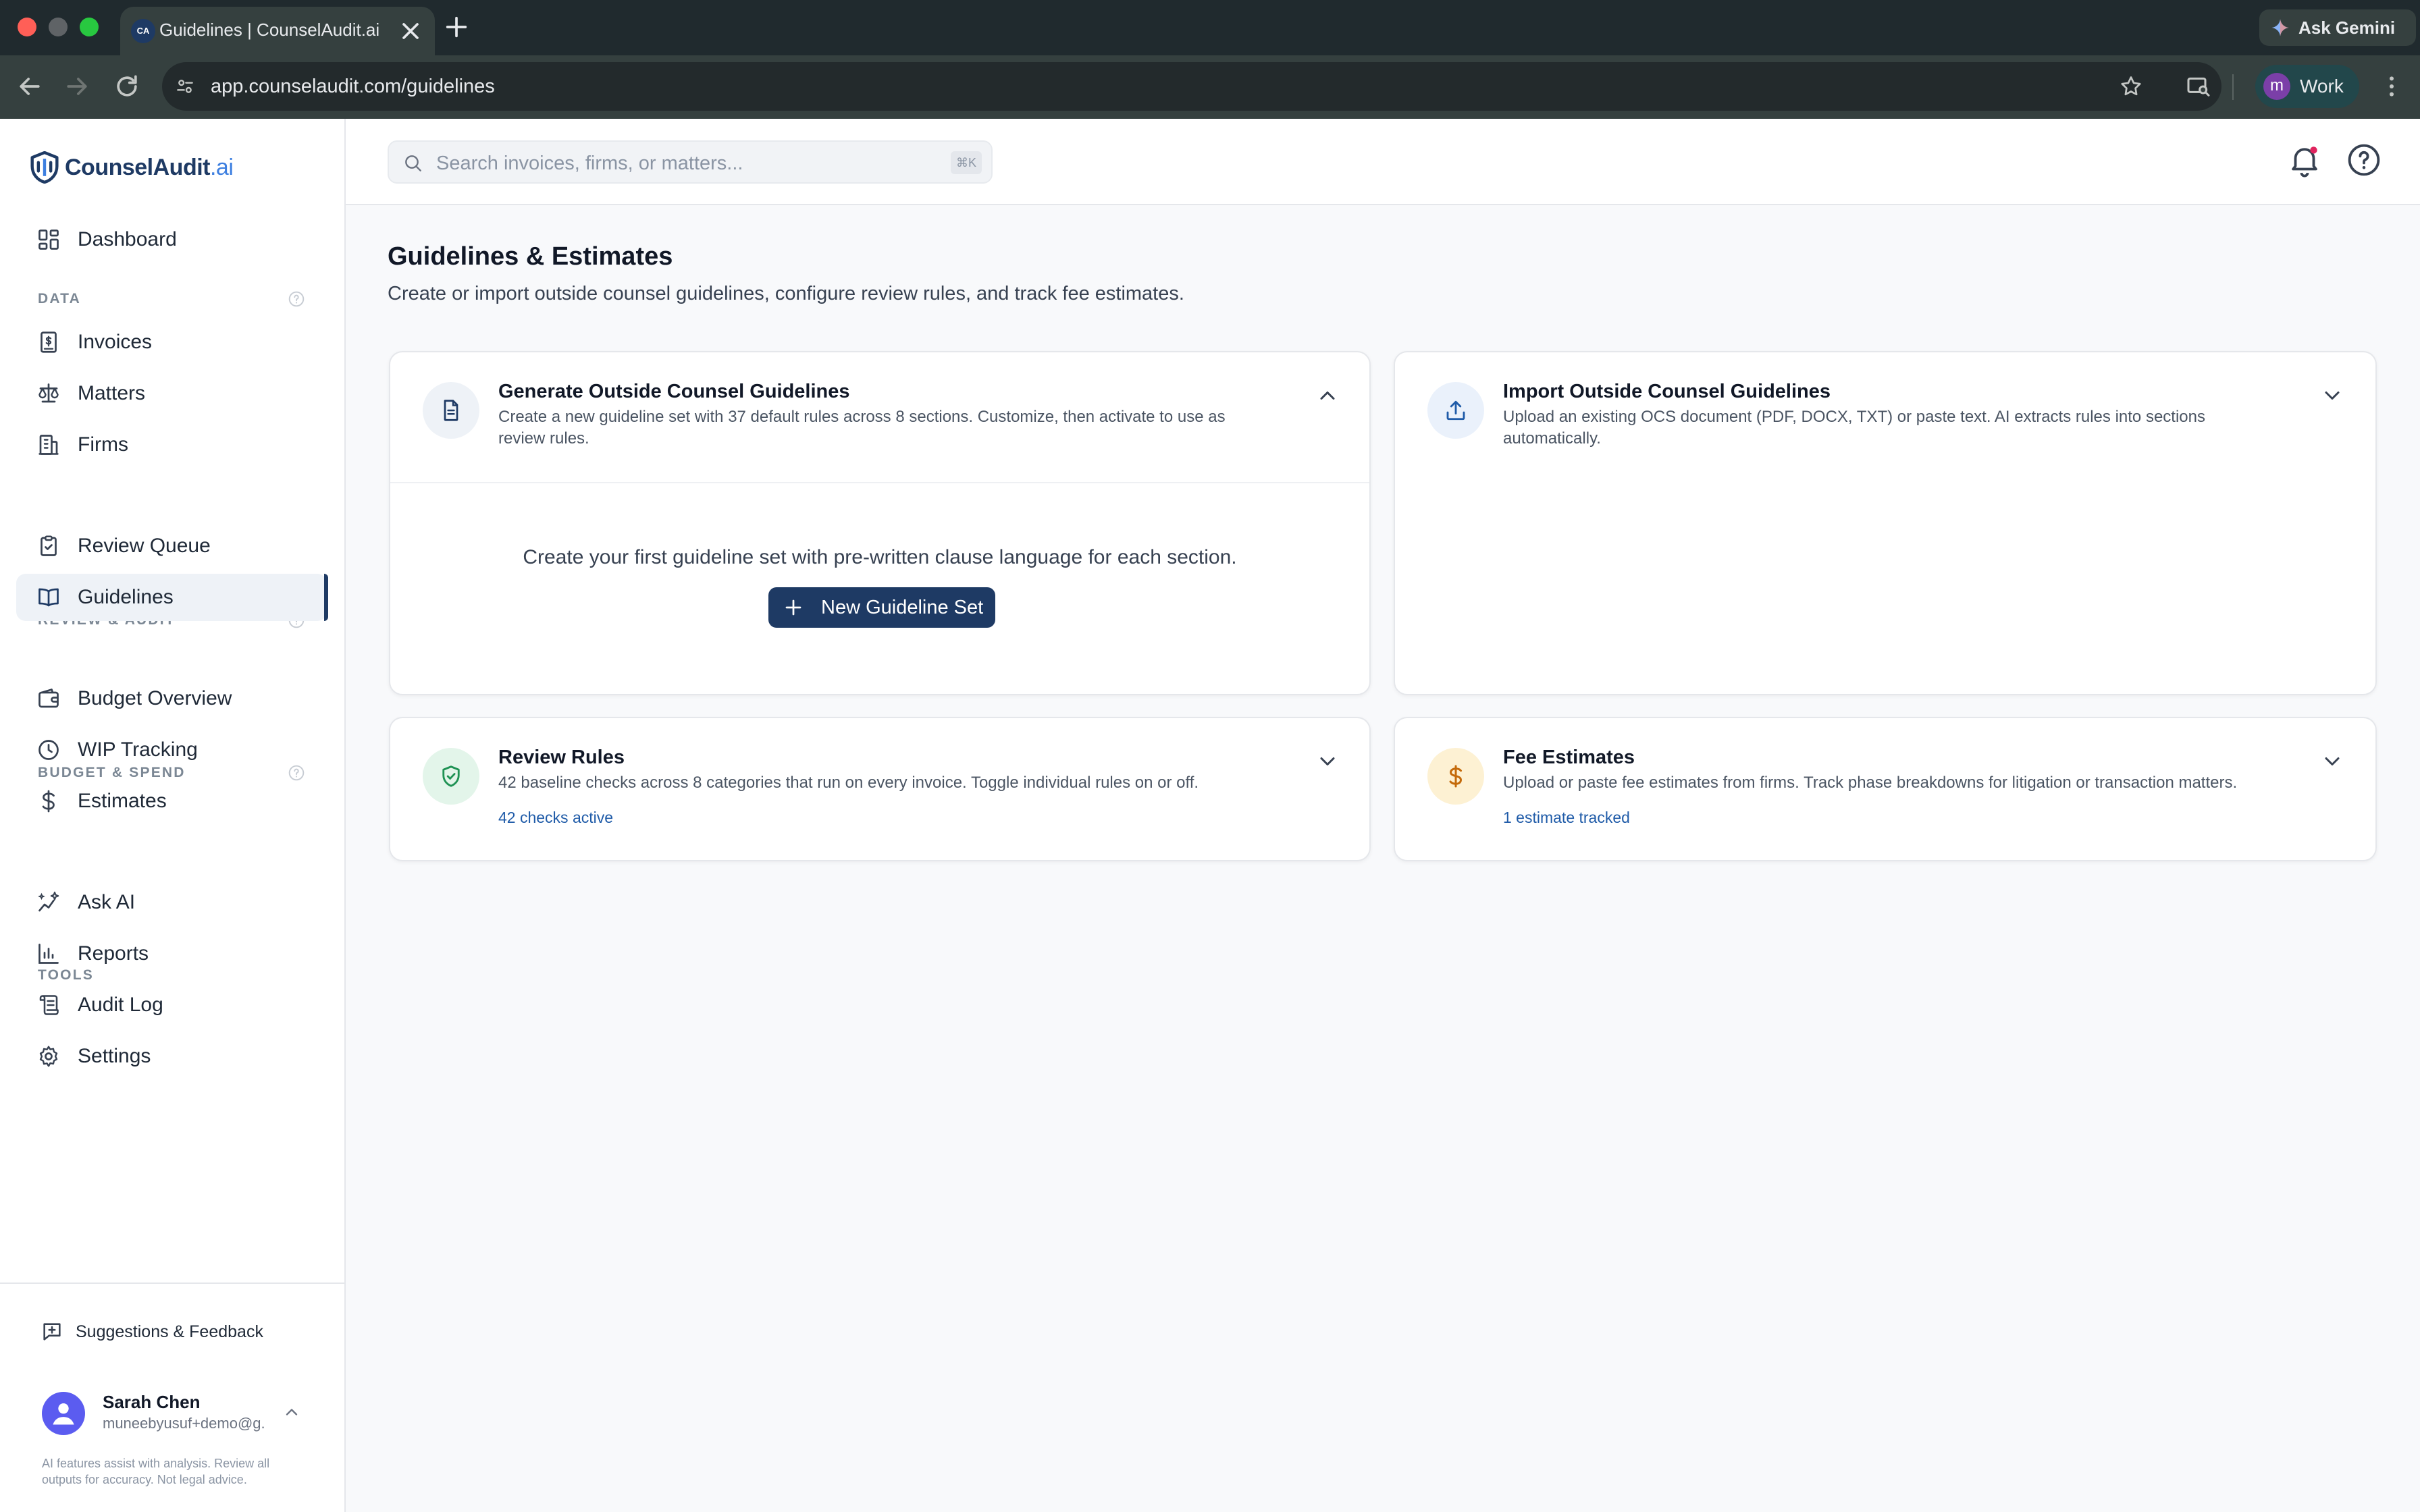 The width and height of the screenshot is (2420, 1512). I want to click on review-rules-active-count-link: 42 checks active, so click(555, 817).